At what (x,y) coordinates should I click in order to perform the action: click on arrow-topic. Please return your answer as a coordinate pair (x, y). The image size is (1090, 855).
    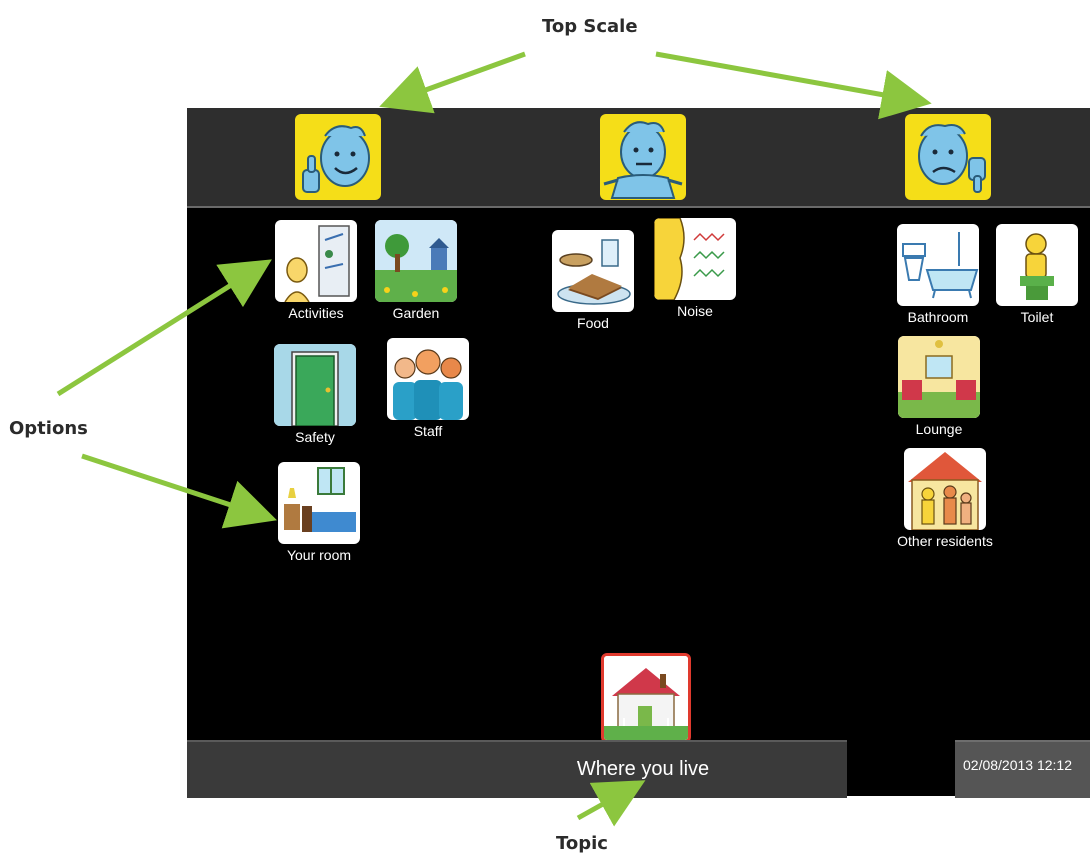
    Looking at the image, I should click on (611, 803).